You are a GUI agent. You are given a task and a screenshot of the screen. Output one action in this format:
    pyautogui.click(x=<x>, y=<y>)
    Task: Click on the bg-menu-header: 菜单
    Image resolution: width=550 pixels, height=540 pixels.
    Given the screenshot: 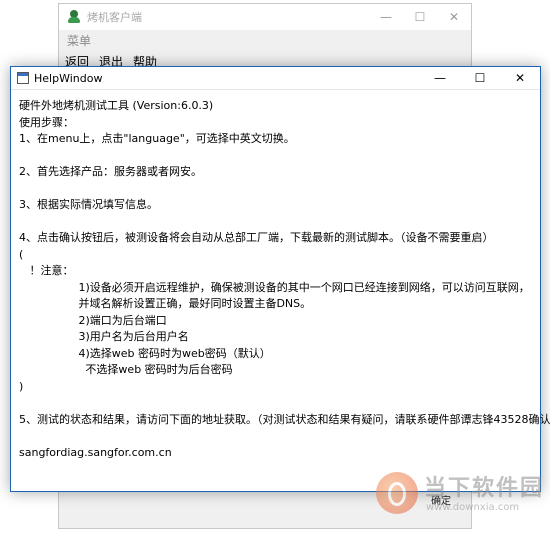 What is the action you would take?
    pyautogui.click(x=265, y=40)
    